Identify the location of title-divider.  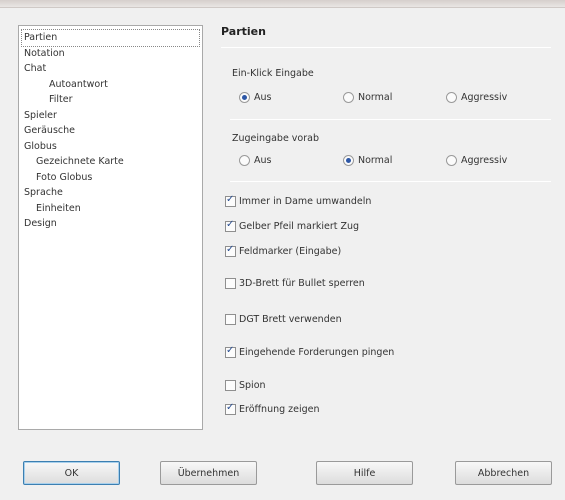
(386, 47).